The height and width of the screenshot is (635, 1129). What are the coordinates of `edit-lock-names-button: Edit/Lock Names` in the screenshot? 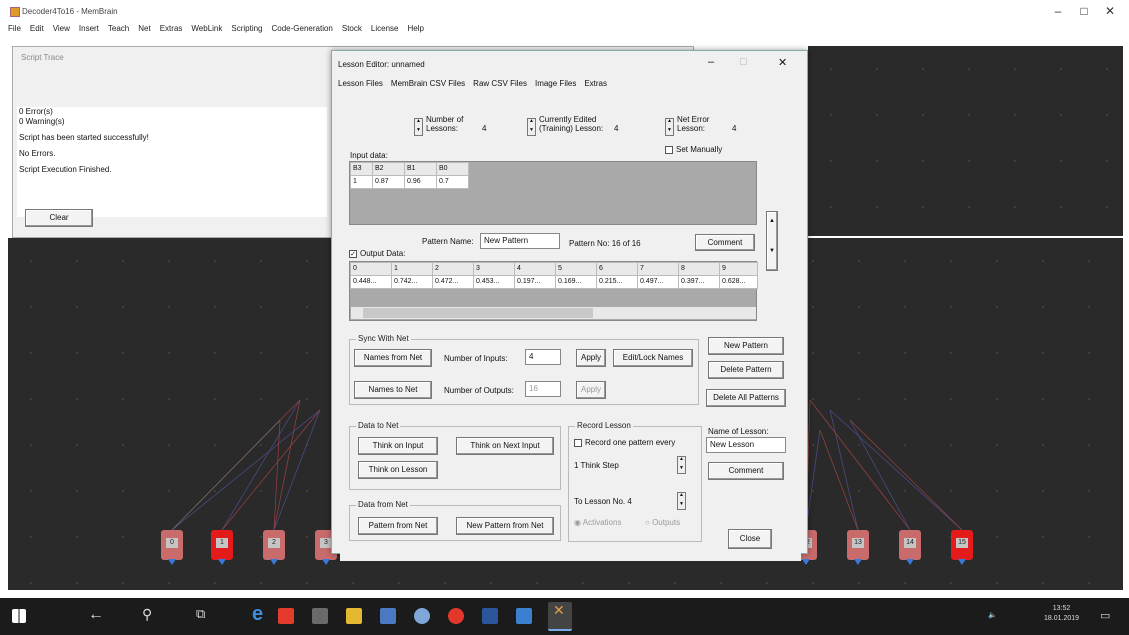 It's located at (653, 358).